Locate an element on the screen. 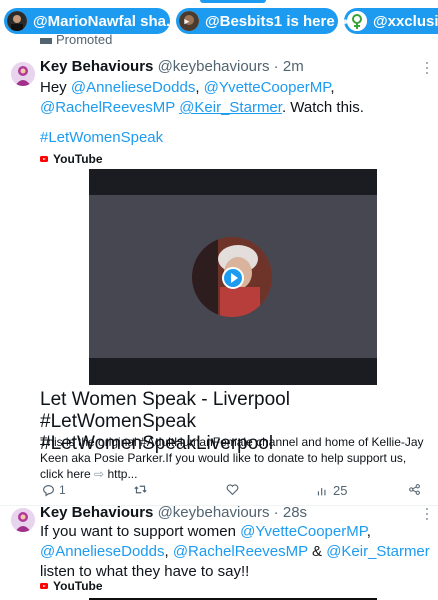 The image size is (438, 600). heart-icon is located at coordinates (232, 490).